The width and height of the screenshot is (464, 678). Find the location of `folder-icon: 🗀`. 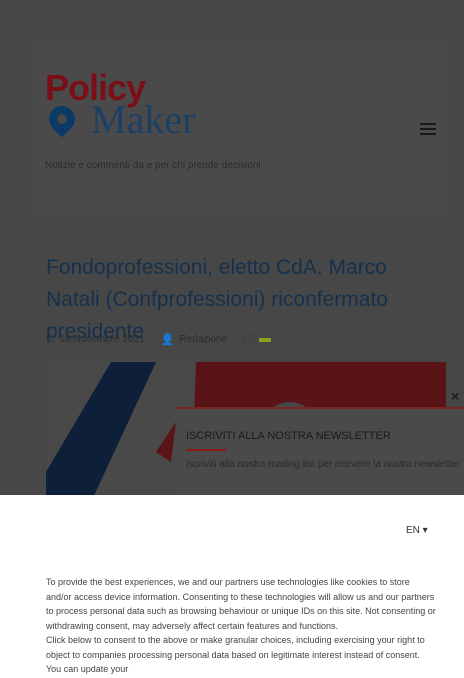

folder-icon: 🗀 is located at coordinates (249, 339).